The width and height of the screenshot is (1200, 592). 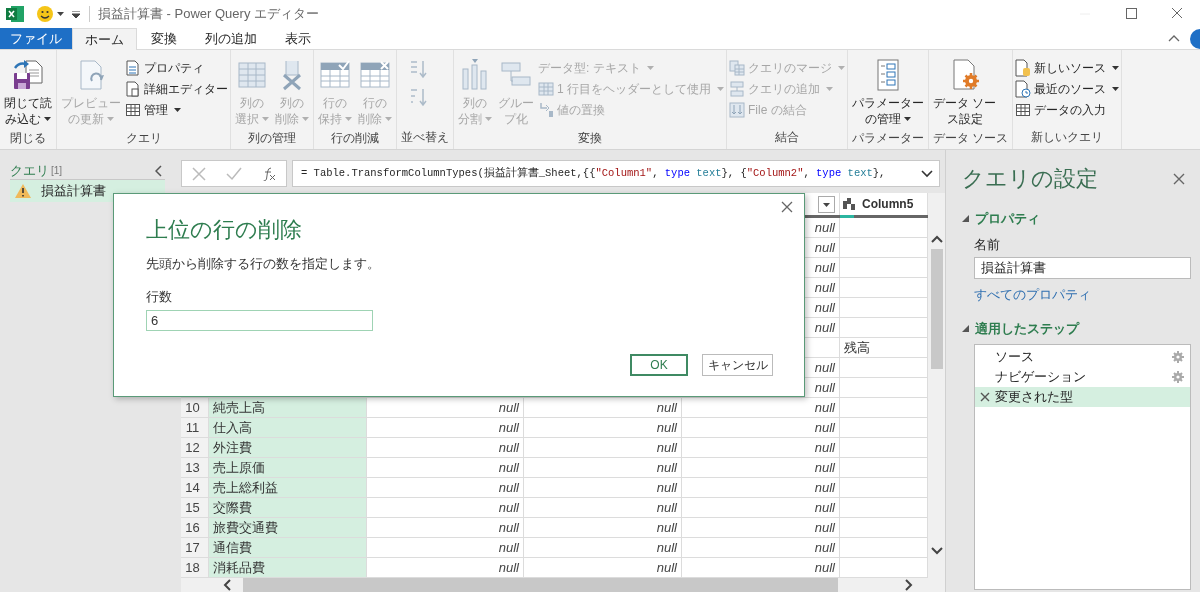 What do you see at coordinates (1030, 179) in the screenshot?
I see `pane-title: クエリの設定` at bounding box center [1030, 179].